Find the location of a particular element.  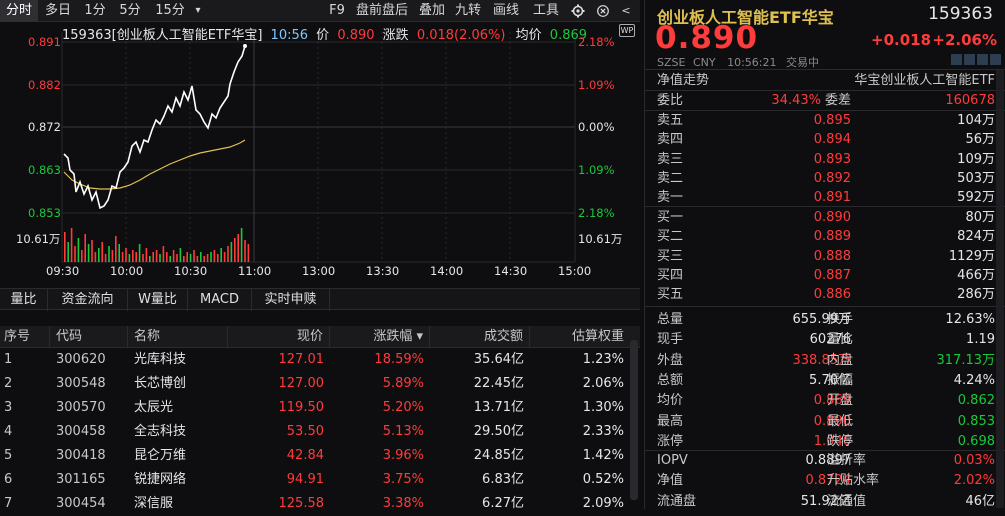

price-change: +0.018 is located at coordinates (901, 40).